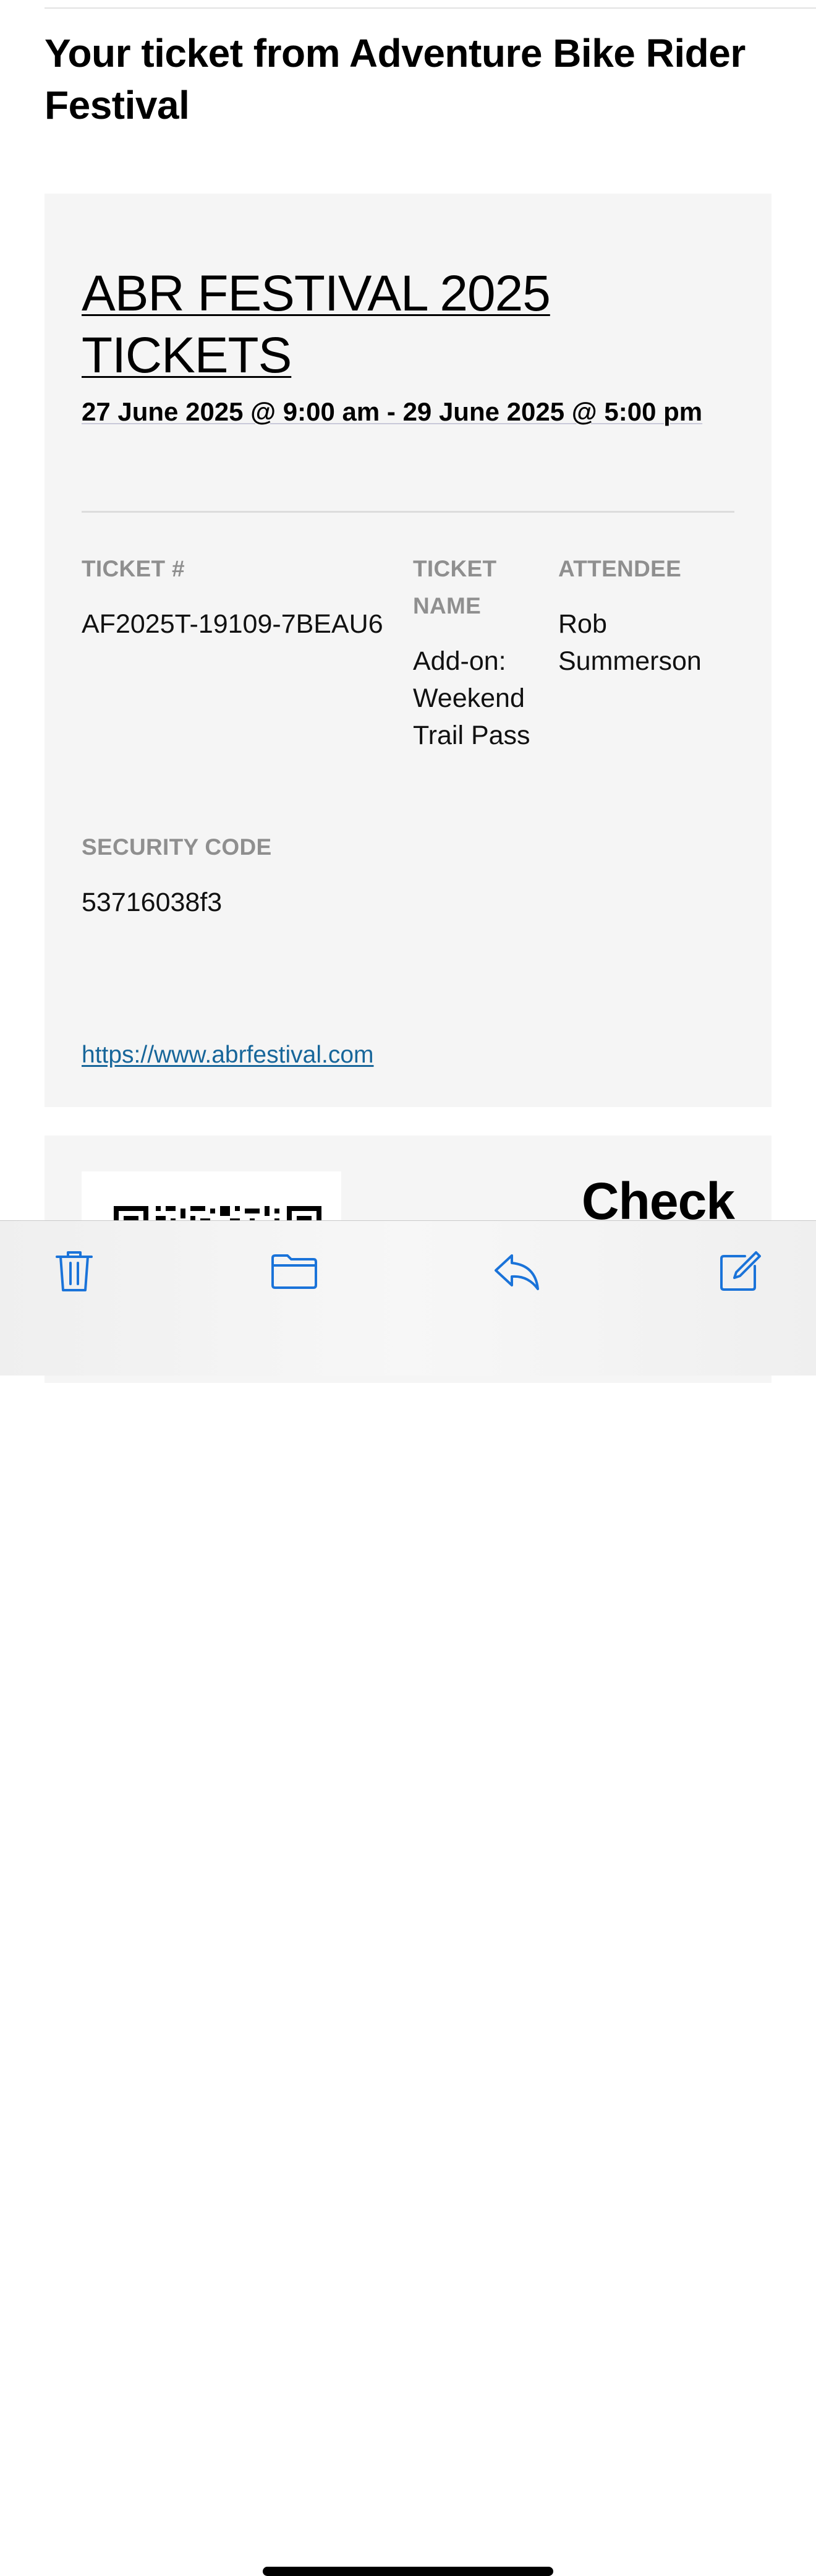  I want to click on card-divider, so click(408, 512).